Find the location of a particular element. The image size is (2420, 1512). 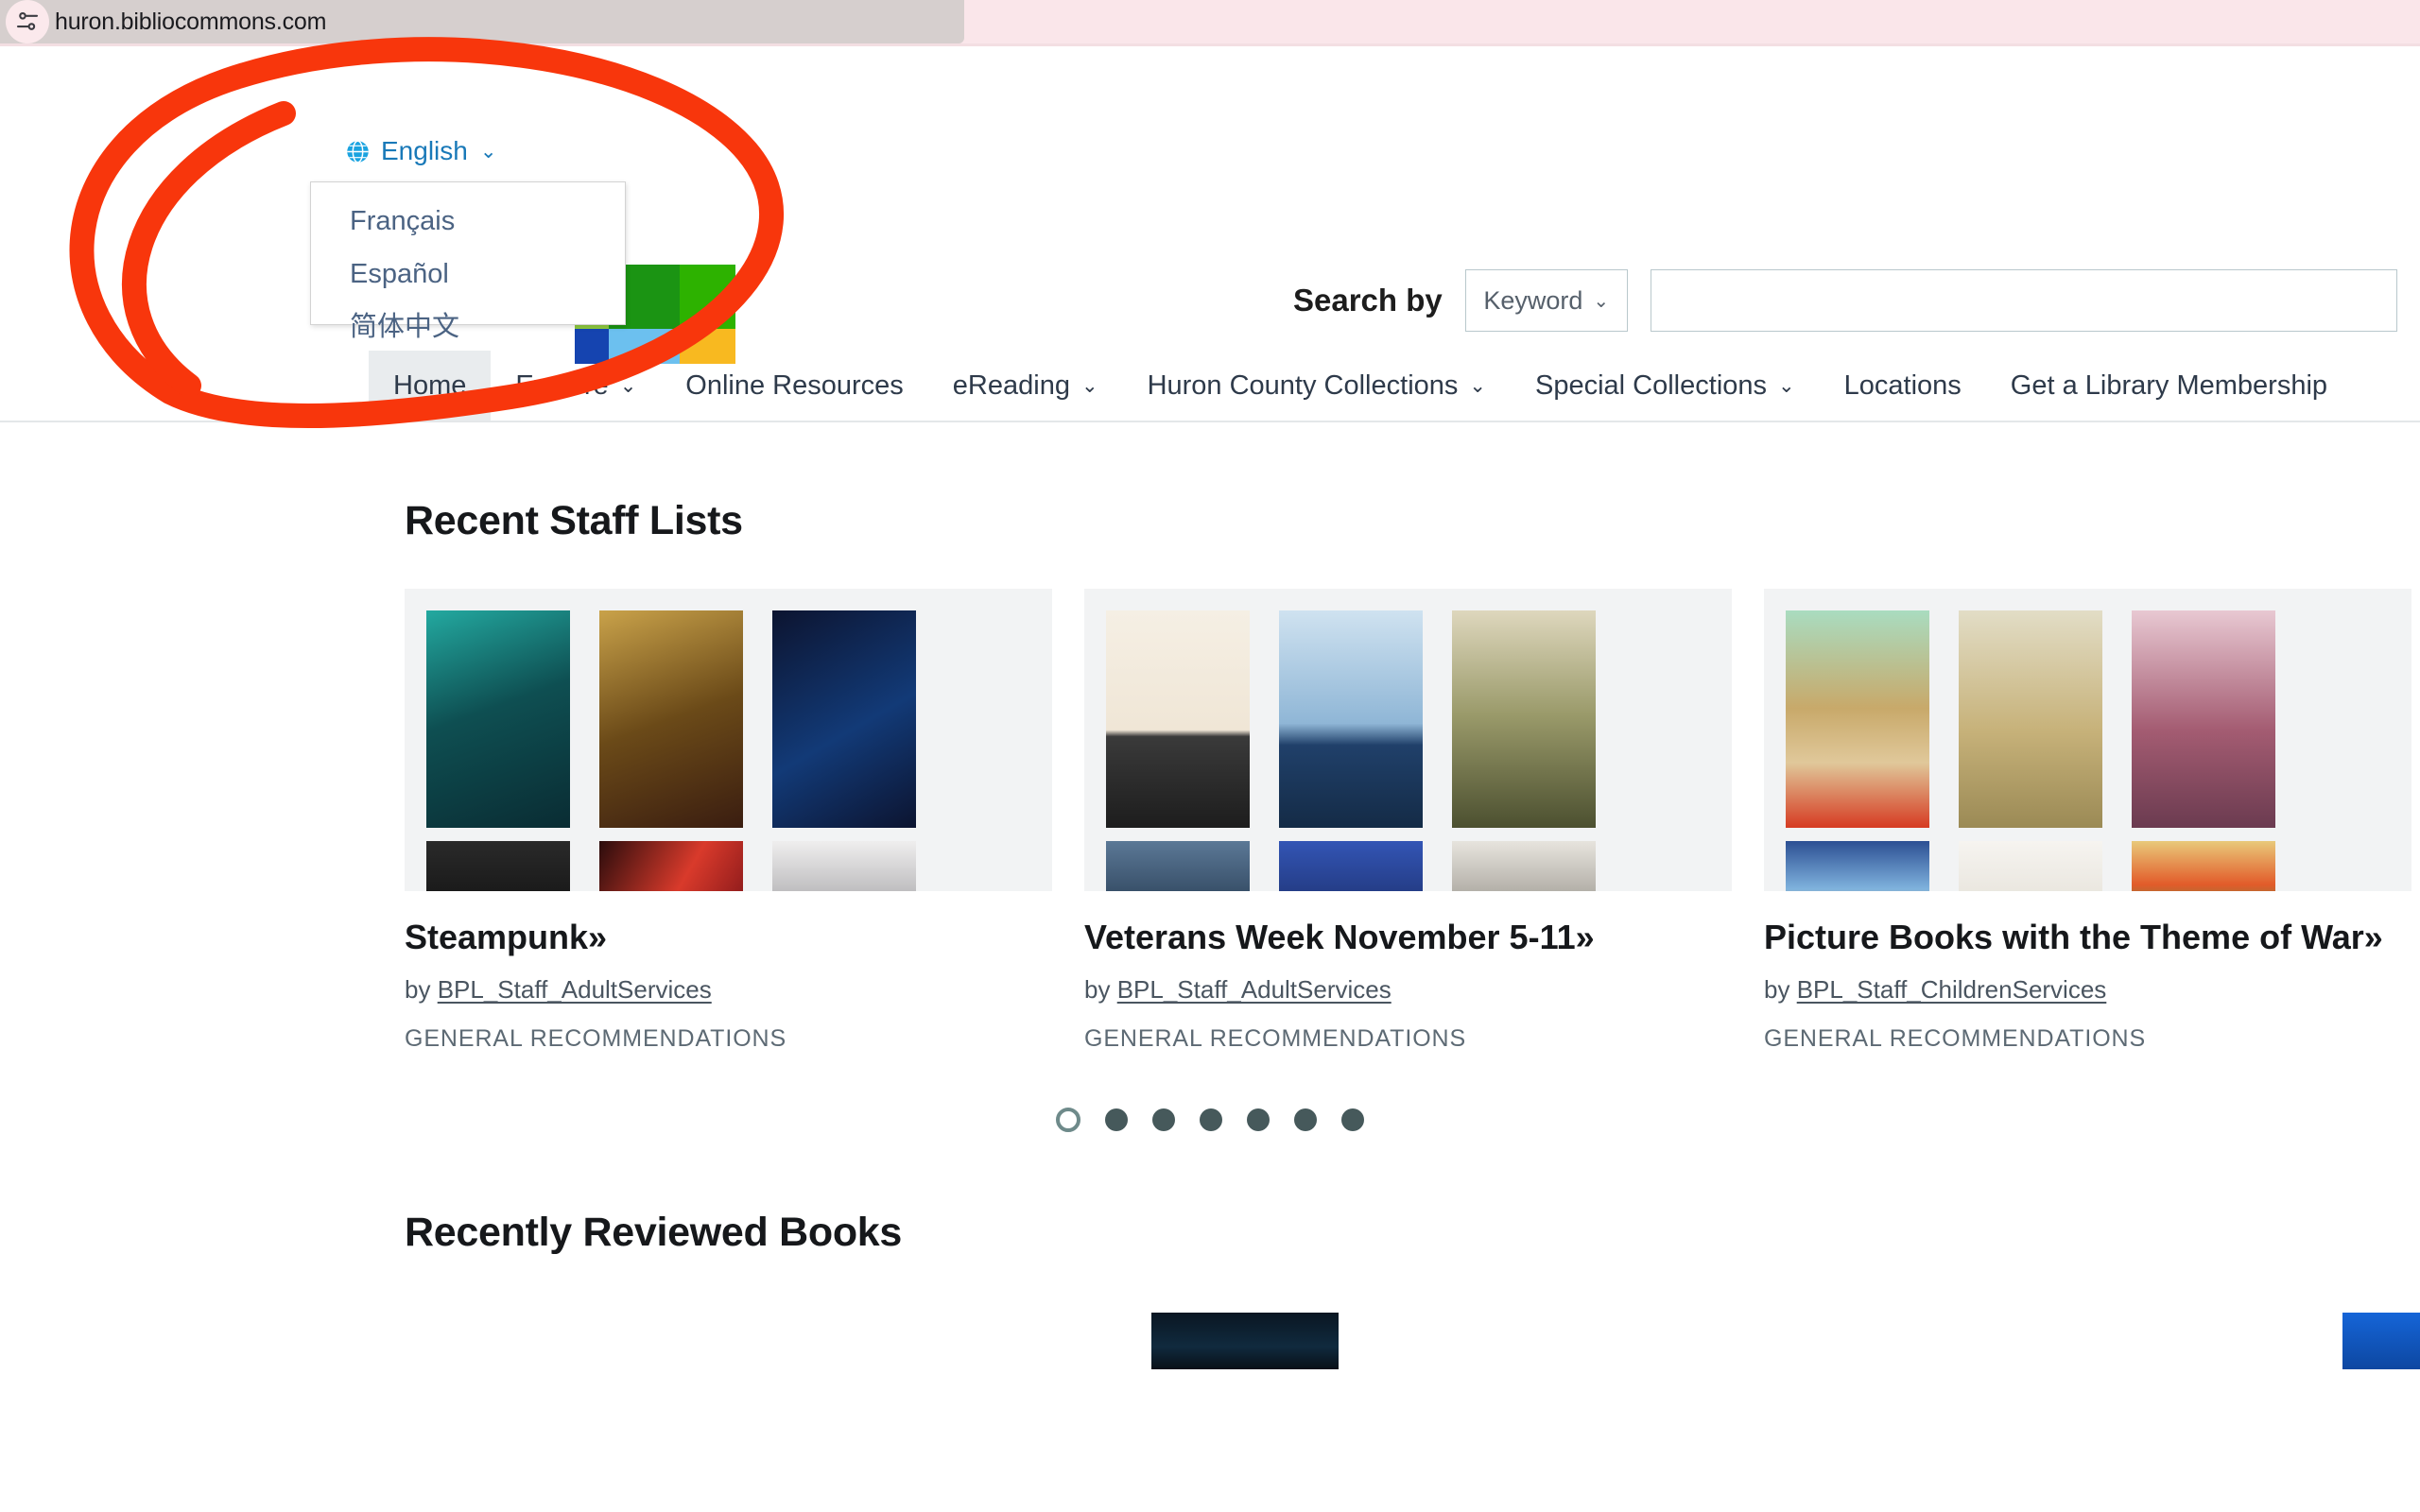

nav-item-label: Home is located at coordinates (430, 385).